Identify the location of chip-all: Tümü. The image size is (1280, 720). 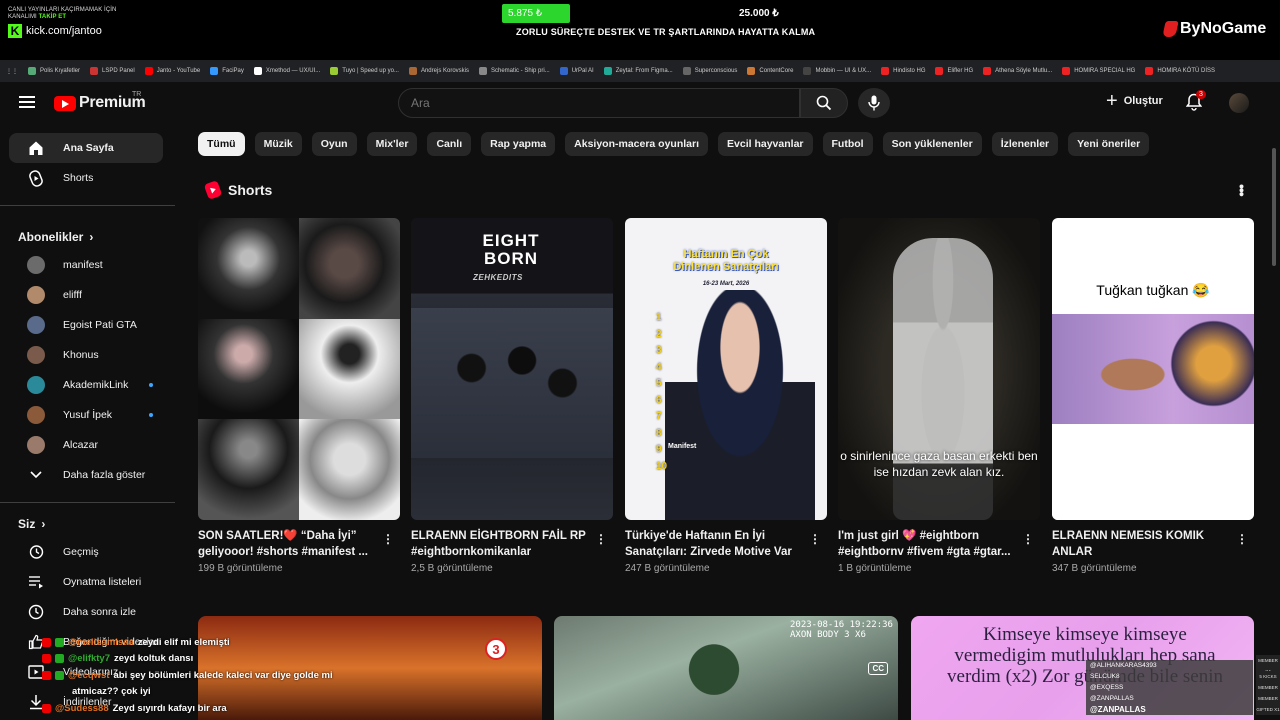
(221, 144).